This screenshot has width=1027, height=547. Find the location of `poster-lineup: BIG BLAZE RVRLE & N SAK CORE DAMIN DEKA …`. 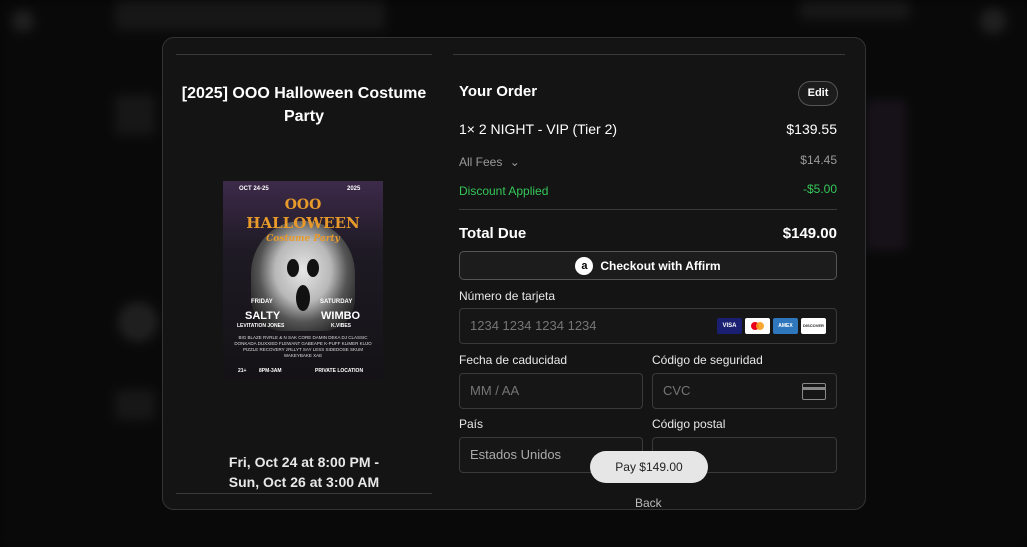

poster-lineup: BIG BLAZE RVRLE & N SAK CORE DAMIN DEKA … is located at coordinates (303, 346).